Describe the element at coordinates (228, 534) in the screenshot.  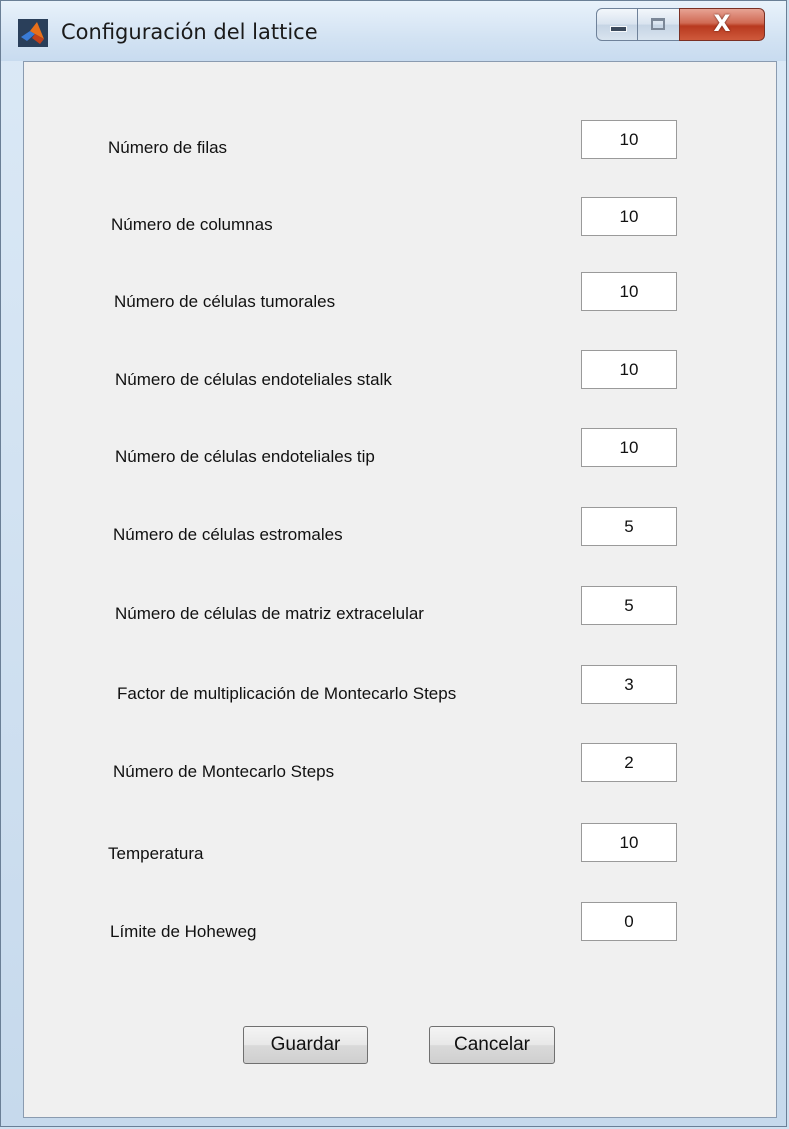
I see `label-celulas-estromales: Número de células estromales` at that location.